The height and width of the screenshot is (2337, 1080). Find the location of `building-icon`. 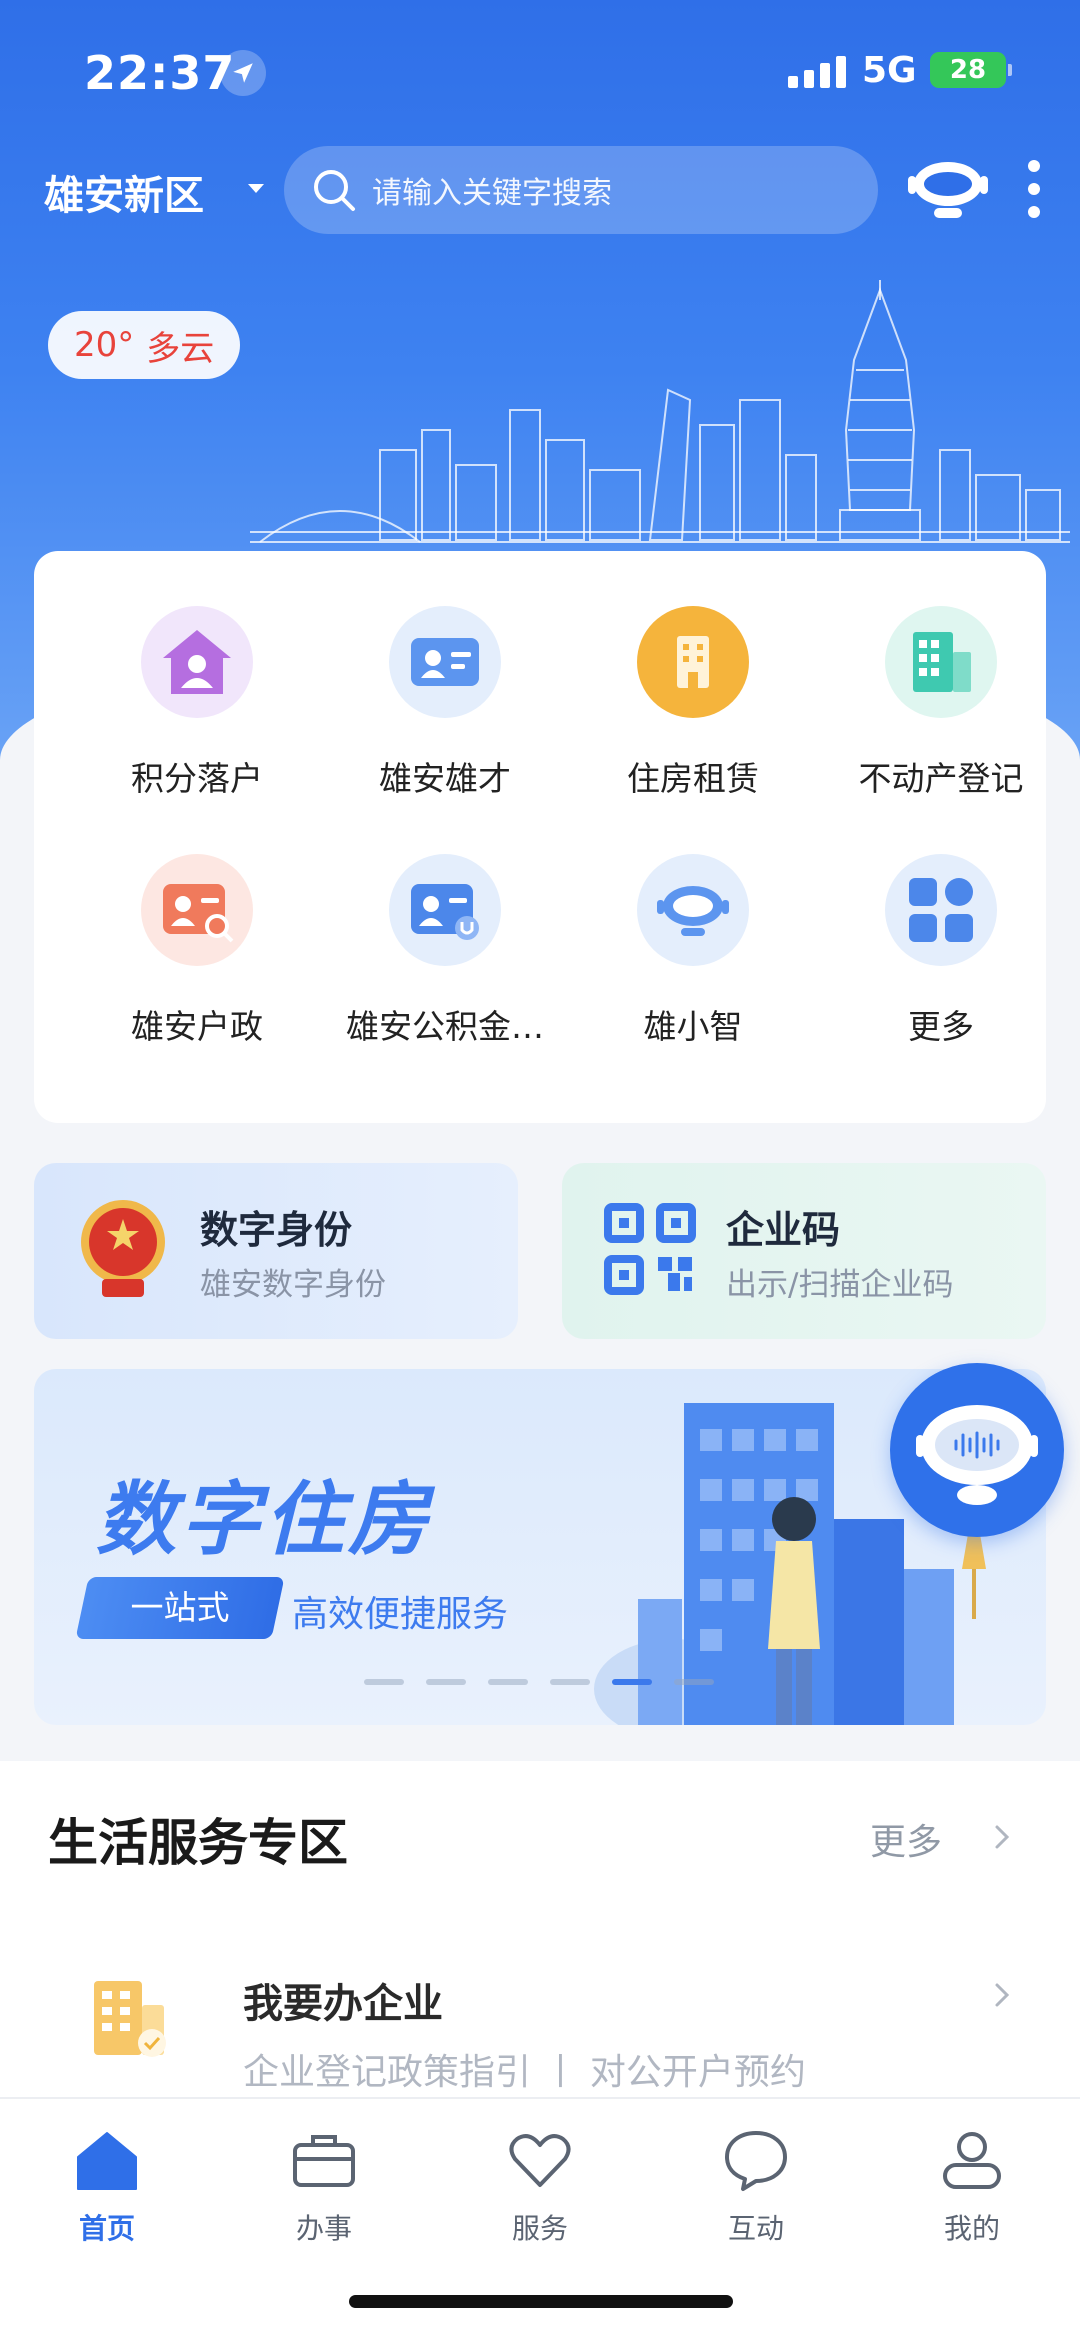

building-icon is located at coordinates (693, 662).